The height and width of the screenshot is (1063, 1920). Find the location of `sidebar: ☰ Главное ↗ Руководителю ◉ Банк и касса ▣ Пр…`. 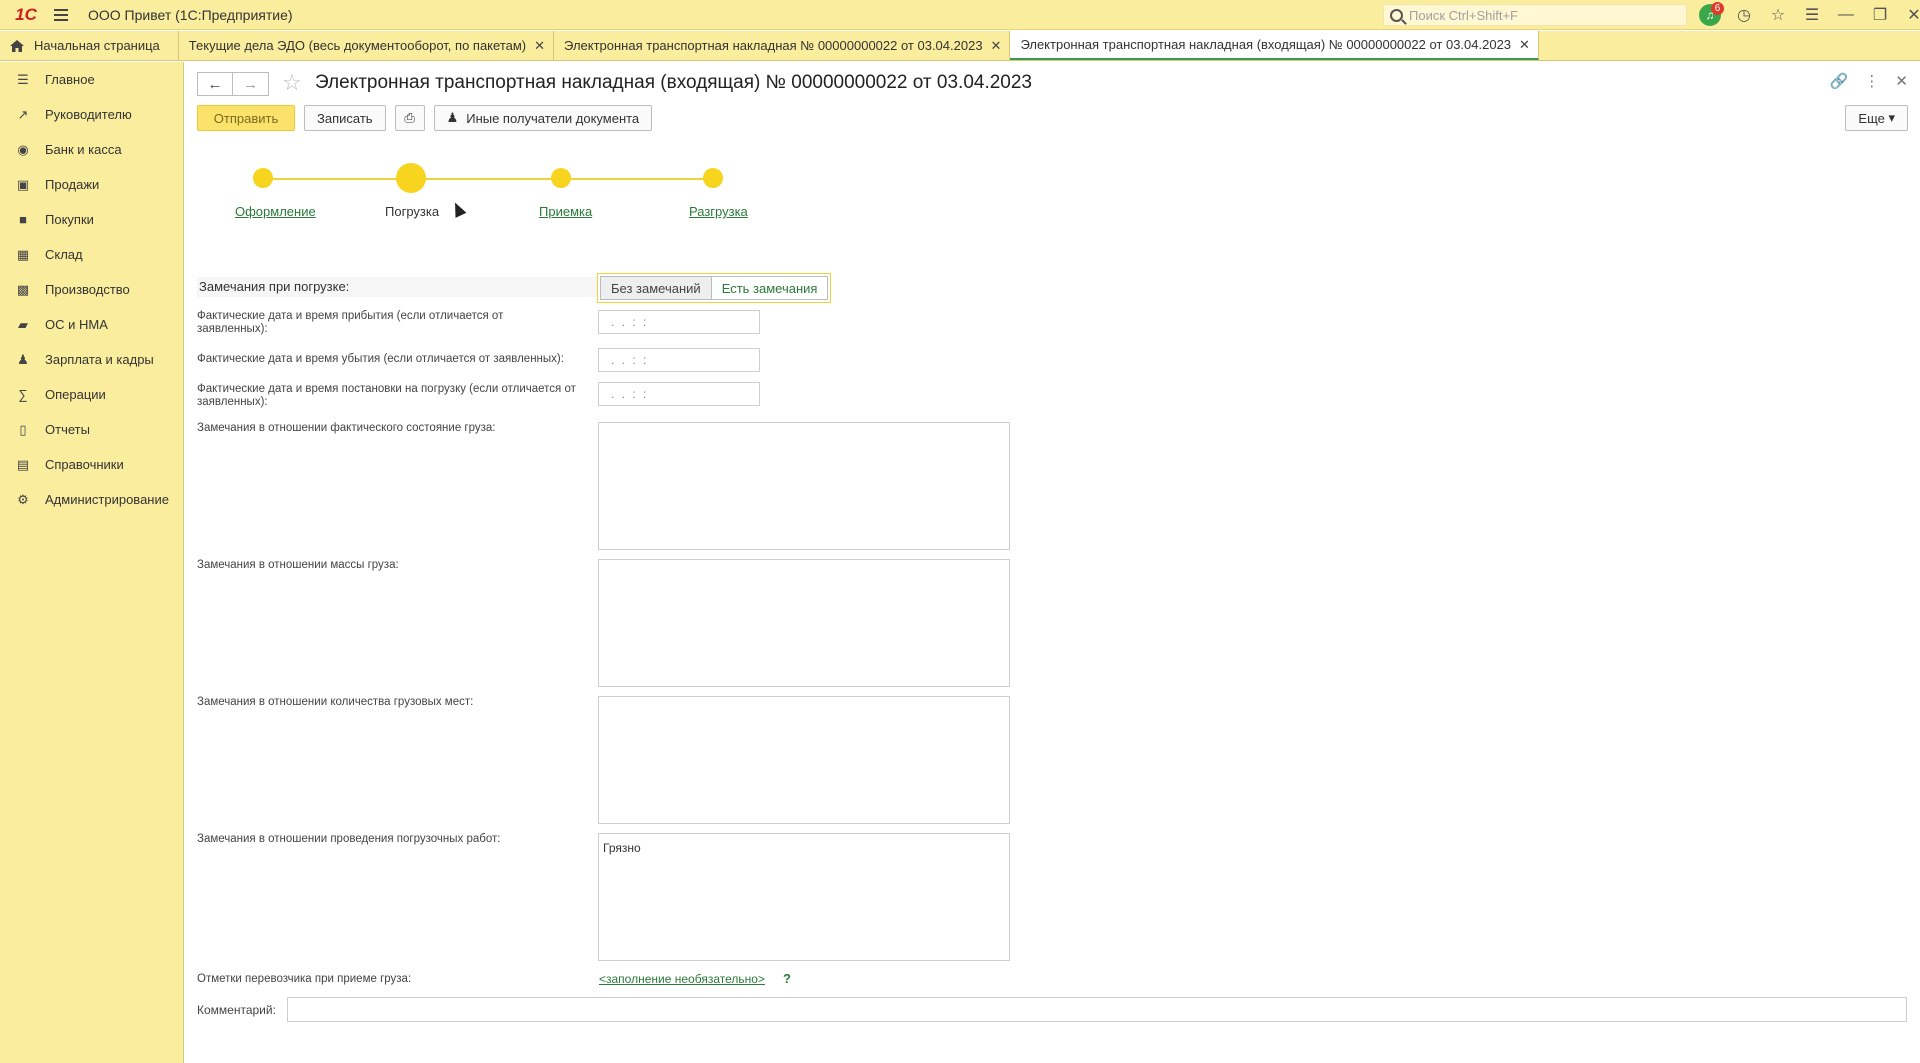

sidebar: ☰ Главное ↗ Руководителю ◉ Банк и касса ▣ Пр… is located at coordinates (92, 562).